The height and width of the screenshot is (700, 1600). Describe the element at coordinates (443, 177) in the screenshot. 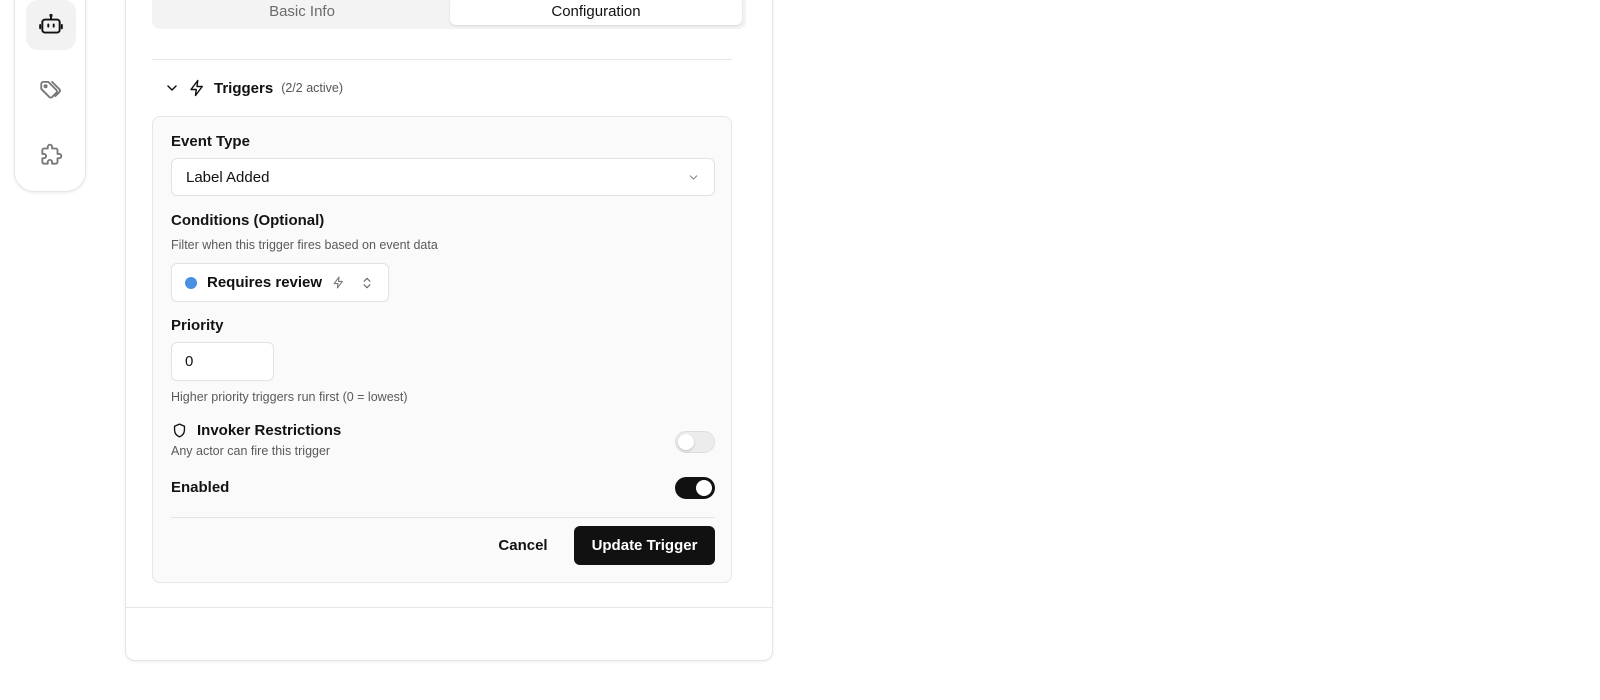

I see `event-type-select: Label Added` at that location.